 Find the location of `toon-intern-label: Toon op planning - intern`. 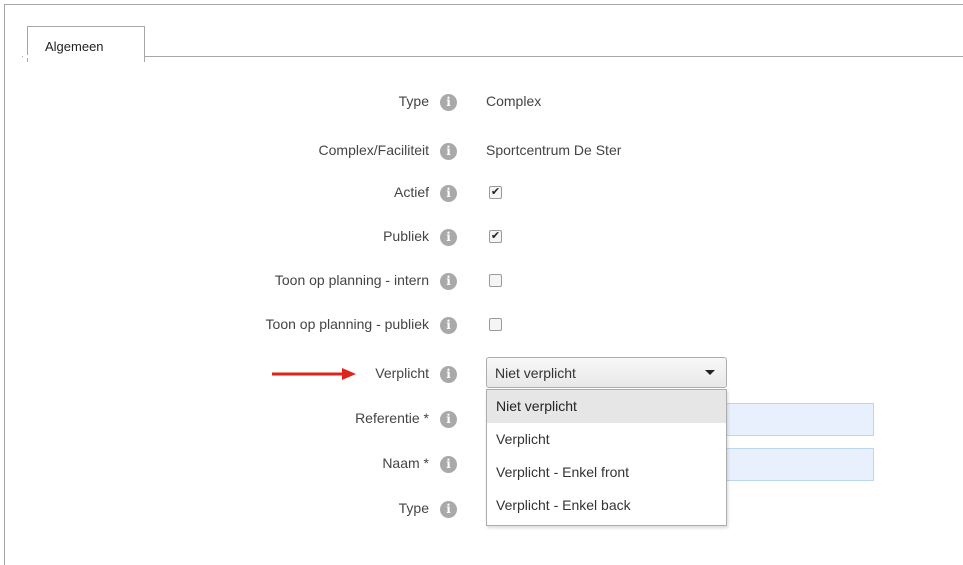

toon-intern-label: Toon op planning - intern is located at coordinates (351, 280).